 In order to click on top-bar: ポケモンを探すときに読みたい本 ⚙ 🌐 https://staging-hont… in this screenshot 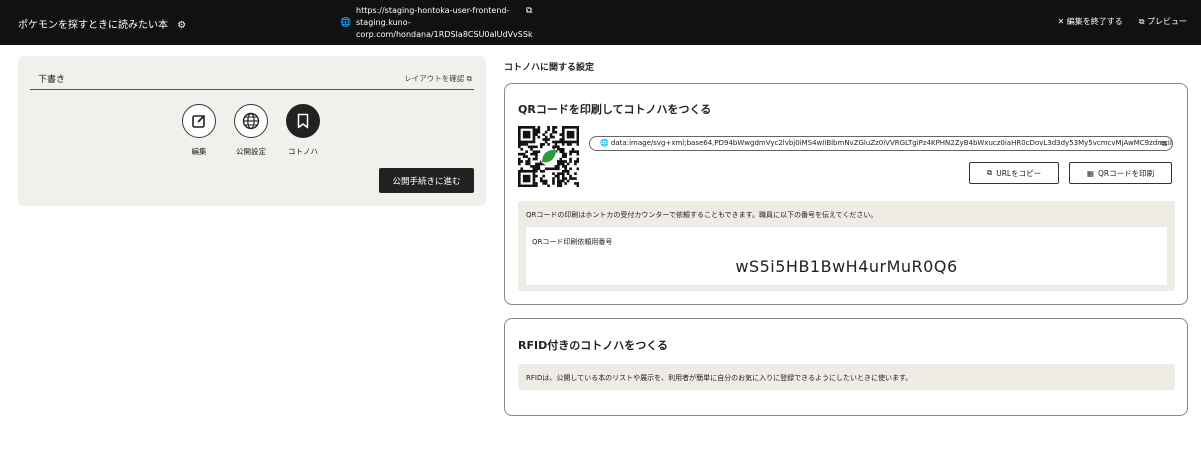, I will do `click(600, 22)`.